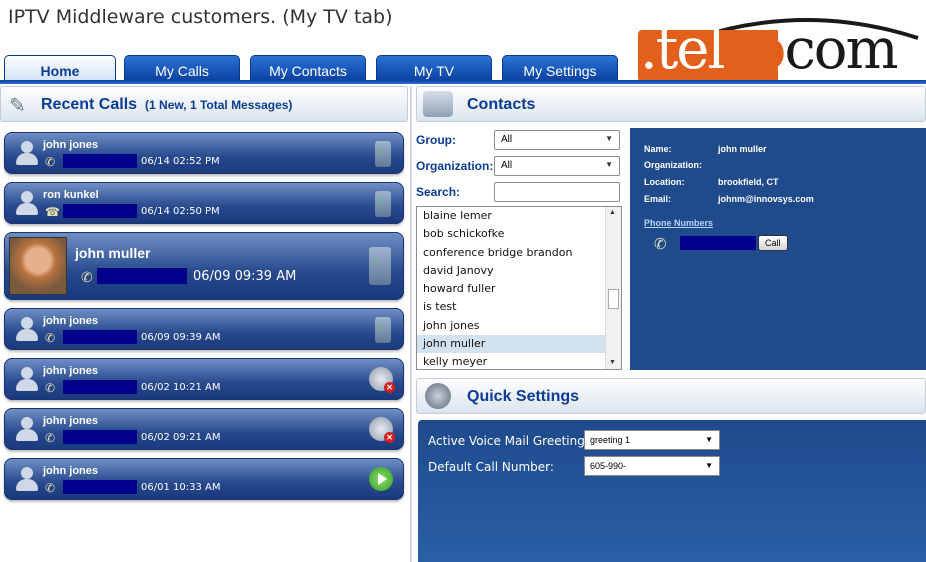  I want to click on logo-text-suffix: com, so click(841, 49).